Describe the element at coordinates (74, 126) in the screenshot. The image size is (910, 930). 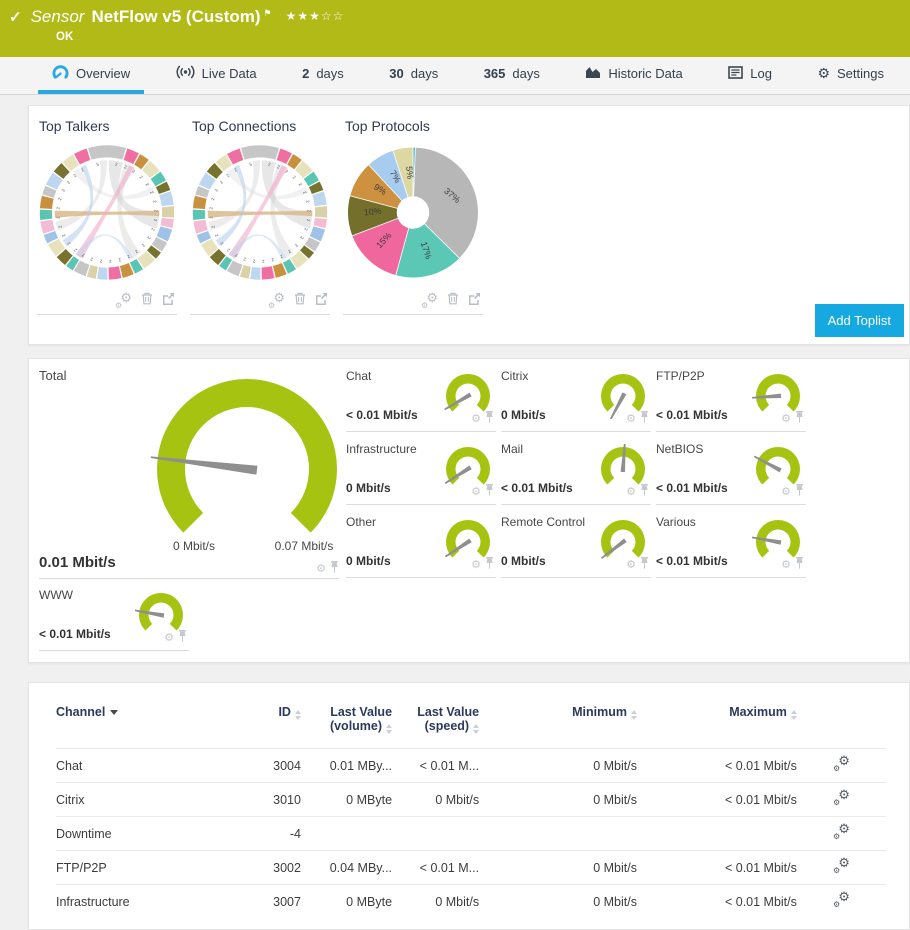
I see `toplist-title: Top Talkers` at that location.